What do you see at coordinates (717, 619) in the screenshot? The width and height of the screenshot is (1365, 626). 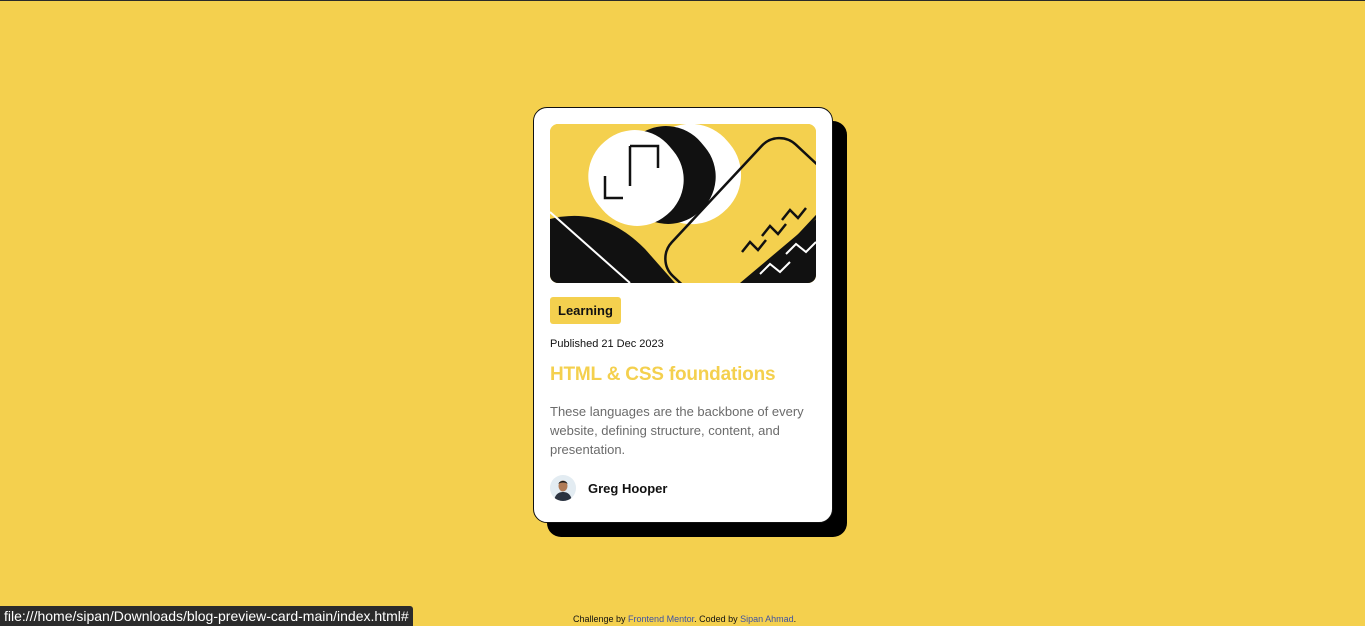 I see `attribution-middle: . Coded by` at bounding box center [717, 619].